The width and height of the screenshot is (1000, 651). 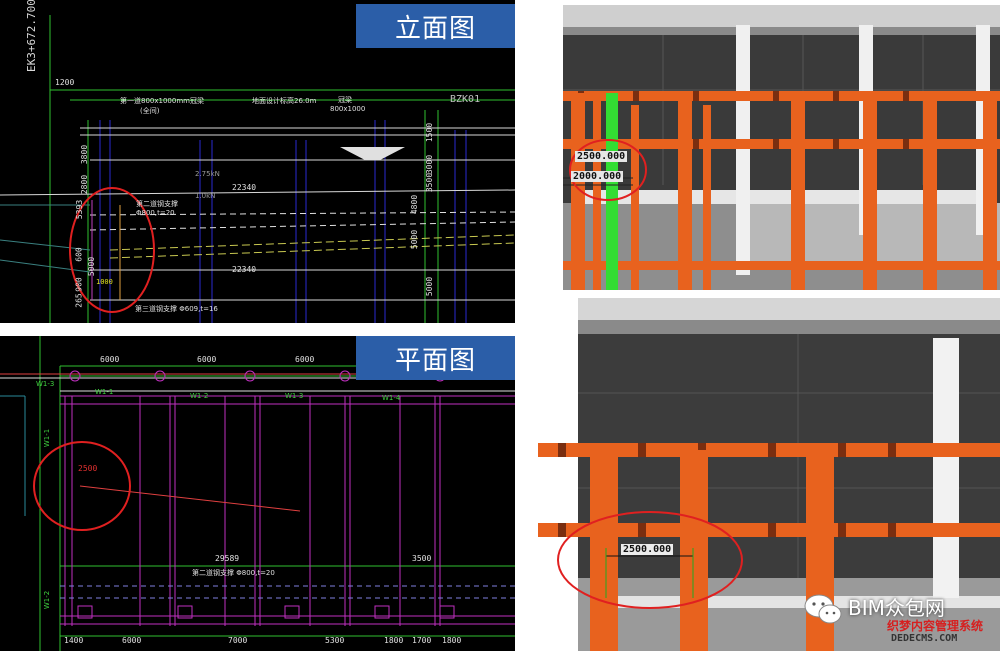 I want to click on beam-label: W1-1, so click(x=104, y=392).